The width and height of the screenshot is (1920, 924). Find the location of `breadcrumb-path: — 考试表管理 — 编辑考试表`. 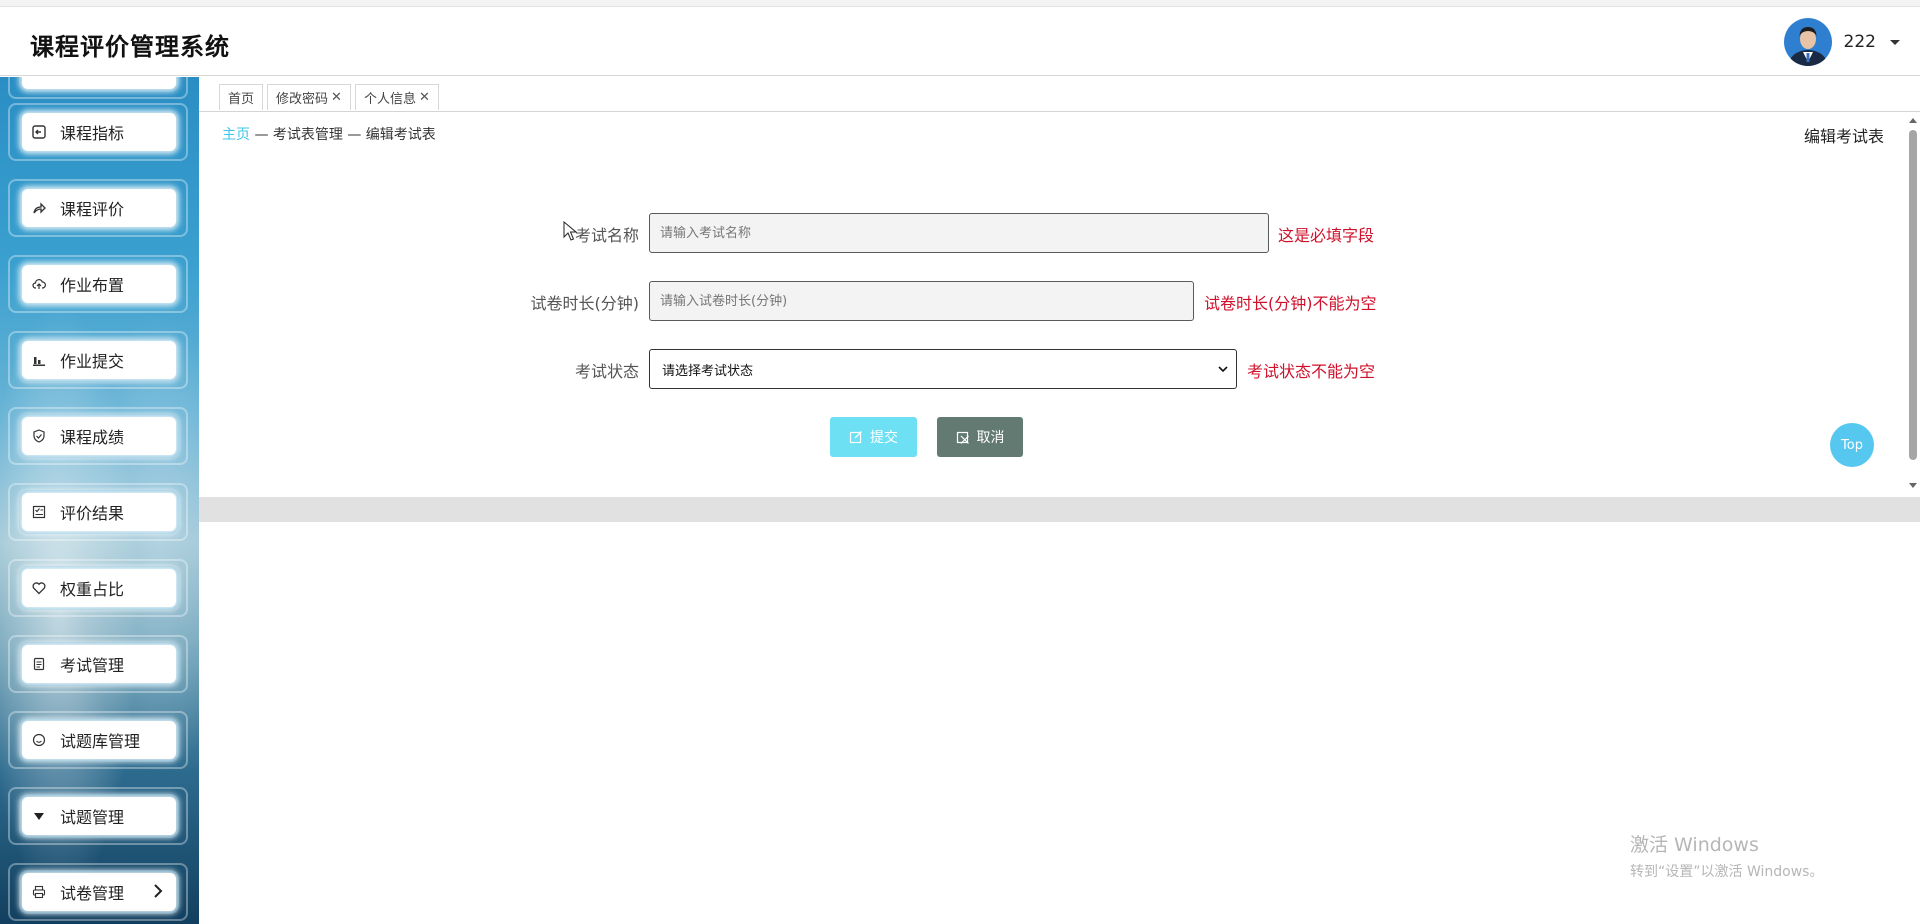

breadcrumb-path: — 考试表管理 — 编辑考试表 is located at coordinates (345, 135).